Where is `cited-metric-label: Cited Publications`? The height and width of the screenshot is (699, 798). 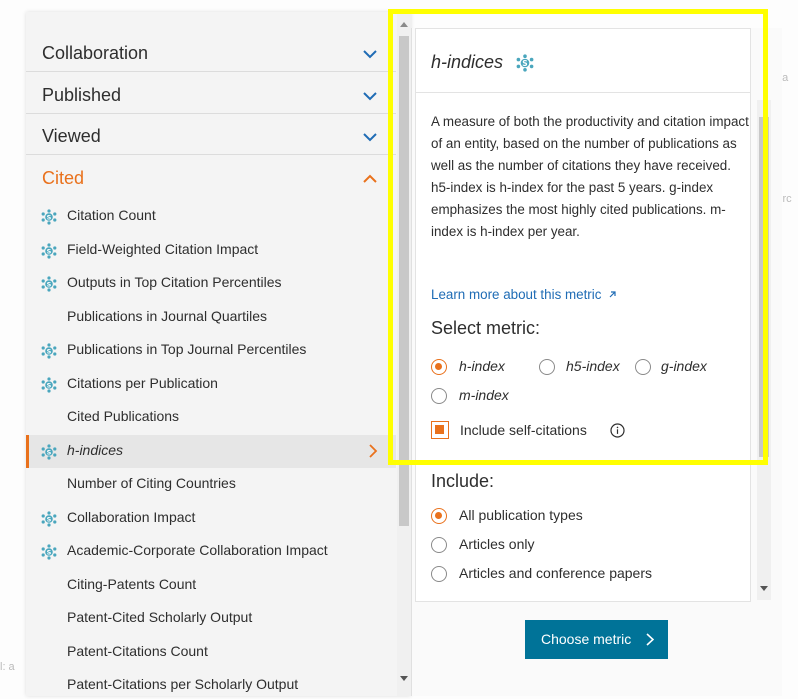
cited-metric-label: Cited Publications is located at coordinates (123, 416).